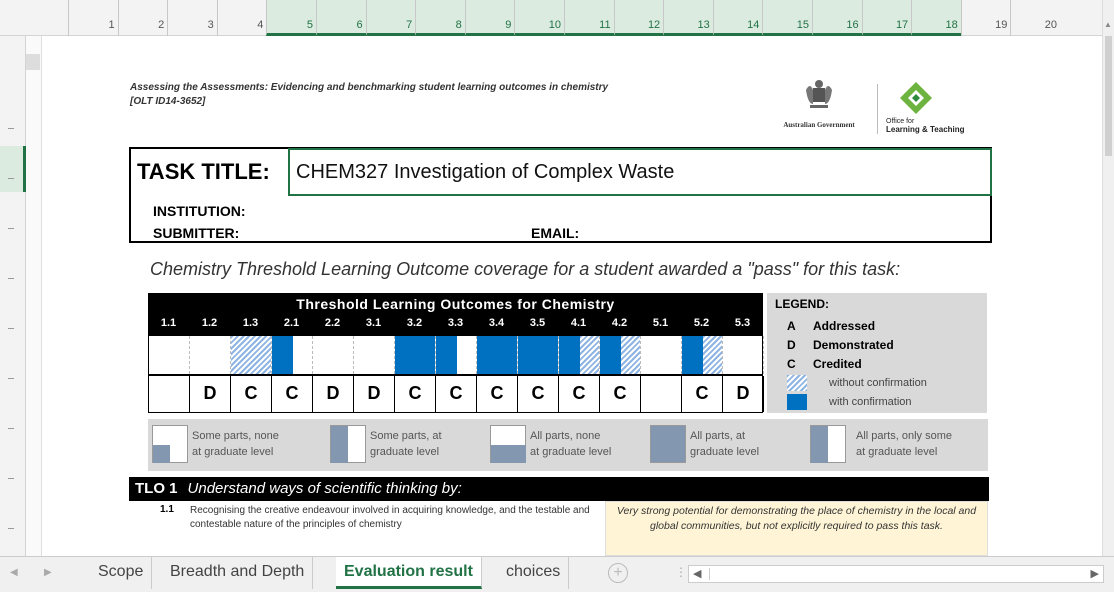  I want to click on tlo-code: 4.2, so click(619, 323).